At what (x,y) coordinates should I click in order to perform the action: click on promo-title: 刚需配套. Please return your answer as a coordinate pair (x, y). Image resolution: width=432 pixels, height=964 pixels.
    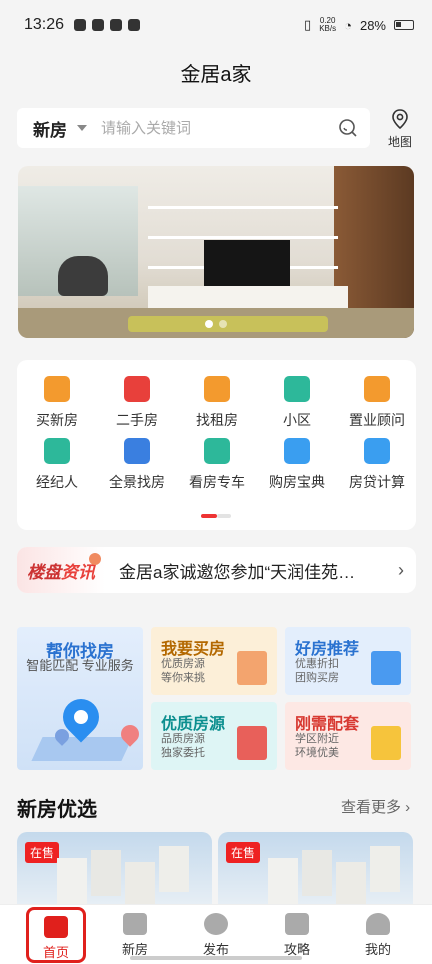
    Looking at the image, I should click on (327, 724).